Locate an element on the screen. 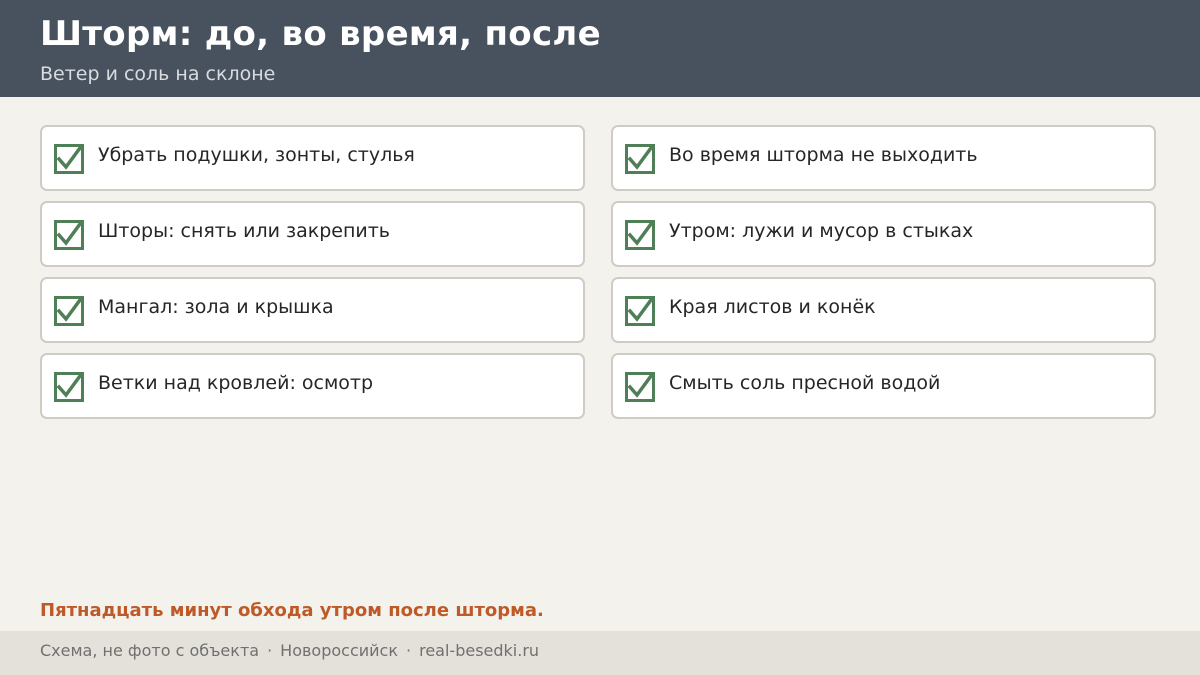 The height and width of the screenshot is (675, 1200). checklist-item: Утром: лужи и мусор в стыках is located at coordinates (883, 234).